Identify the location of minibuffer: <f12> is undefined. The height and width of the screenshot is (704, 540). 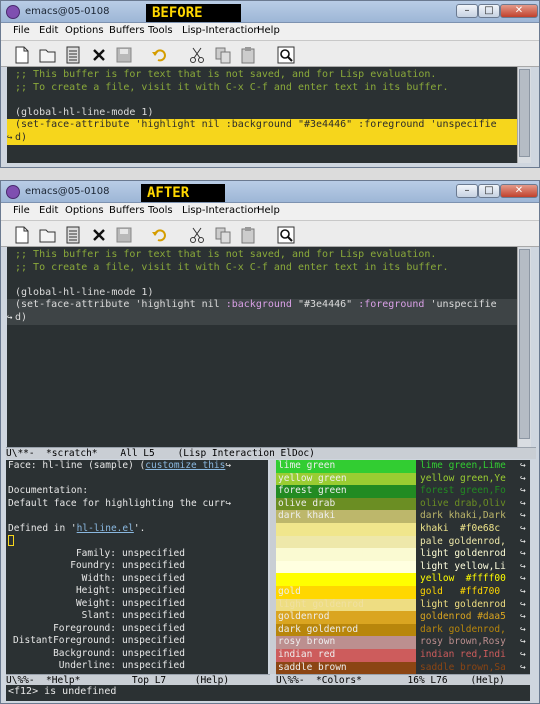
(268, 693).